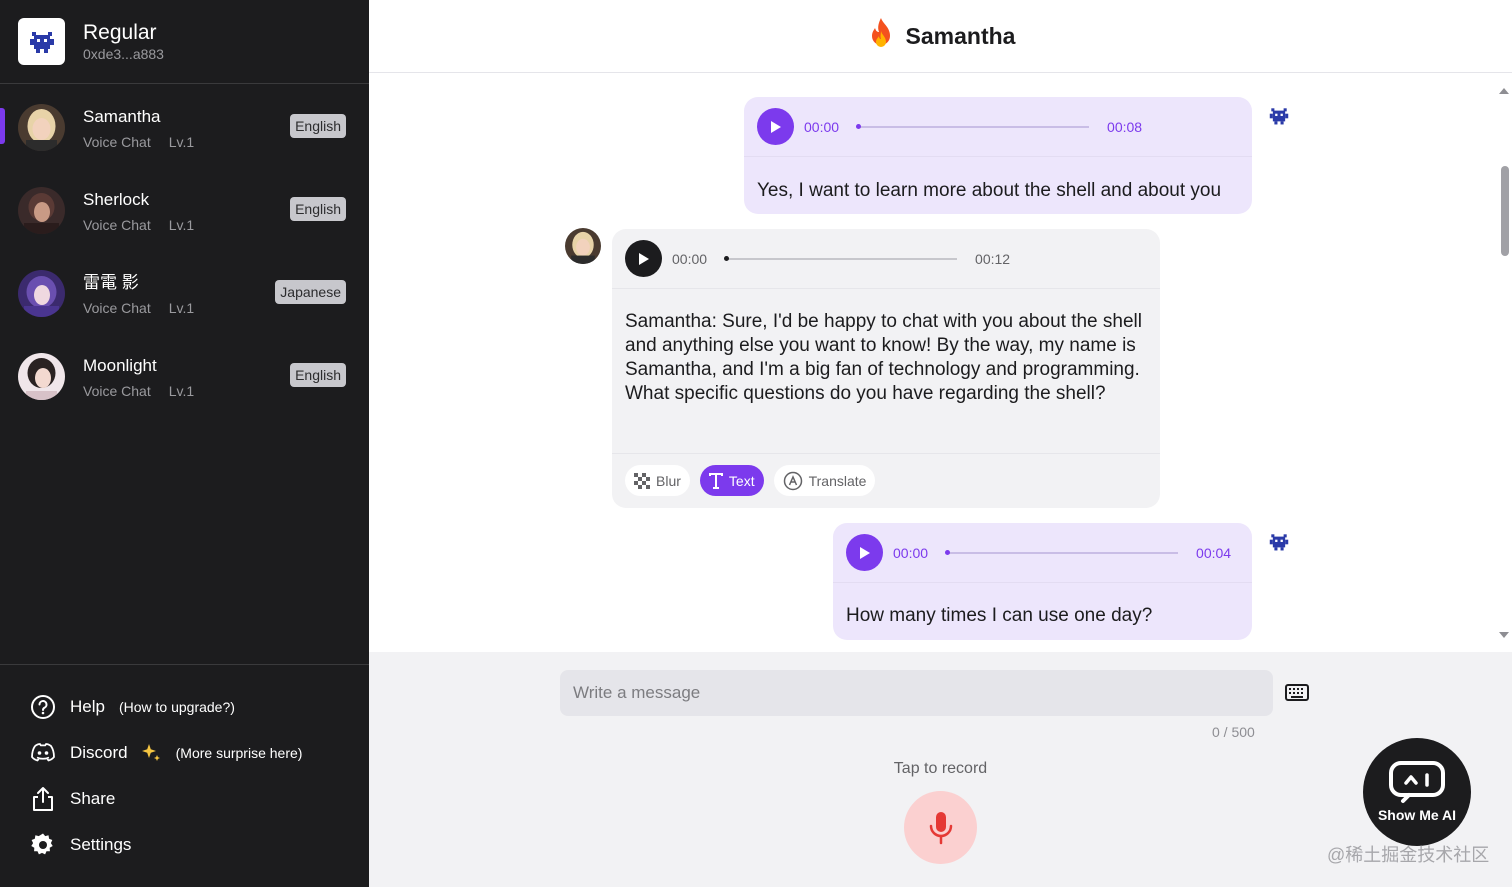  What do you see at coordinates (792, 480) in the screenshot?
I see `translate-icon` at bounding box center [792, 480].